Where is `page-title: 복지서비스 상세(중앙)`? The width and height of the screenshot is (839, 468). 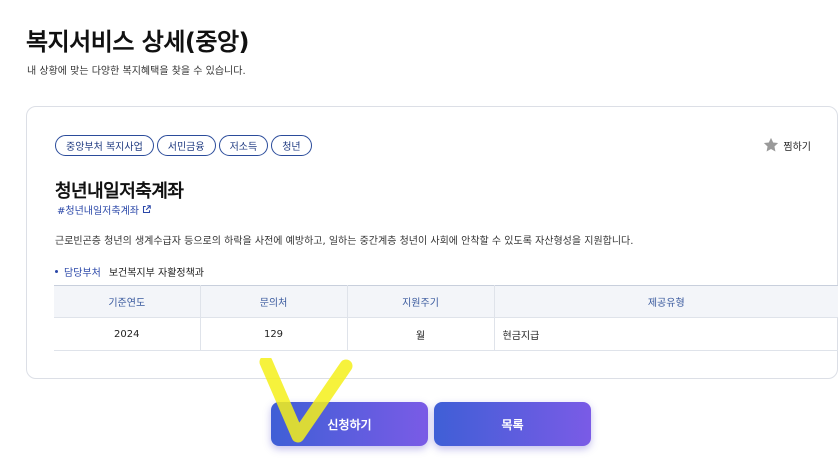 page-title: 복지서비스 상세(중앙) is located at coordinates (138, 42).